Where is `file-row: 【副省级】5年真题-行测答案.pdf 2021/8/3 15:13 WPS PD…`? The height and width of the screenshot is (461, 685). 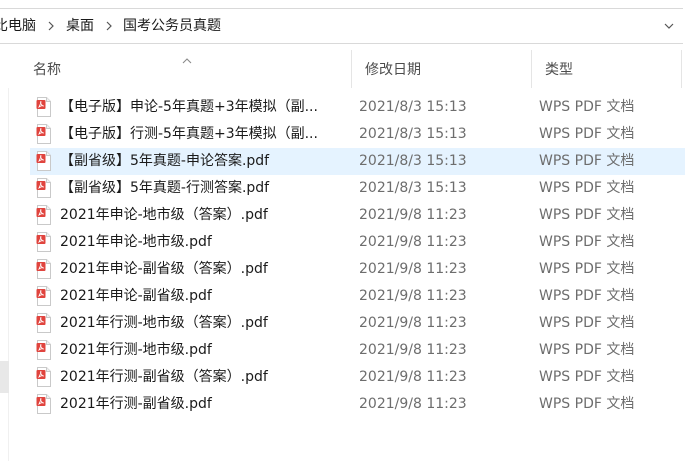 file-row: 【副省级】5年真题-行测答案.pdf 2021/8/3 15:13 WPS PD… is located at coordinates (357, 188).